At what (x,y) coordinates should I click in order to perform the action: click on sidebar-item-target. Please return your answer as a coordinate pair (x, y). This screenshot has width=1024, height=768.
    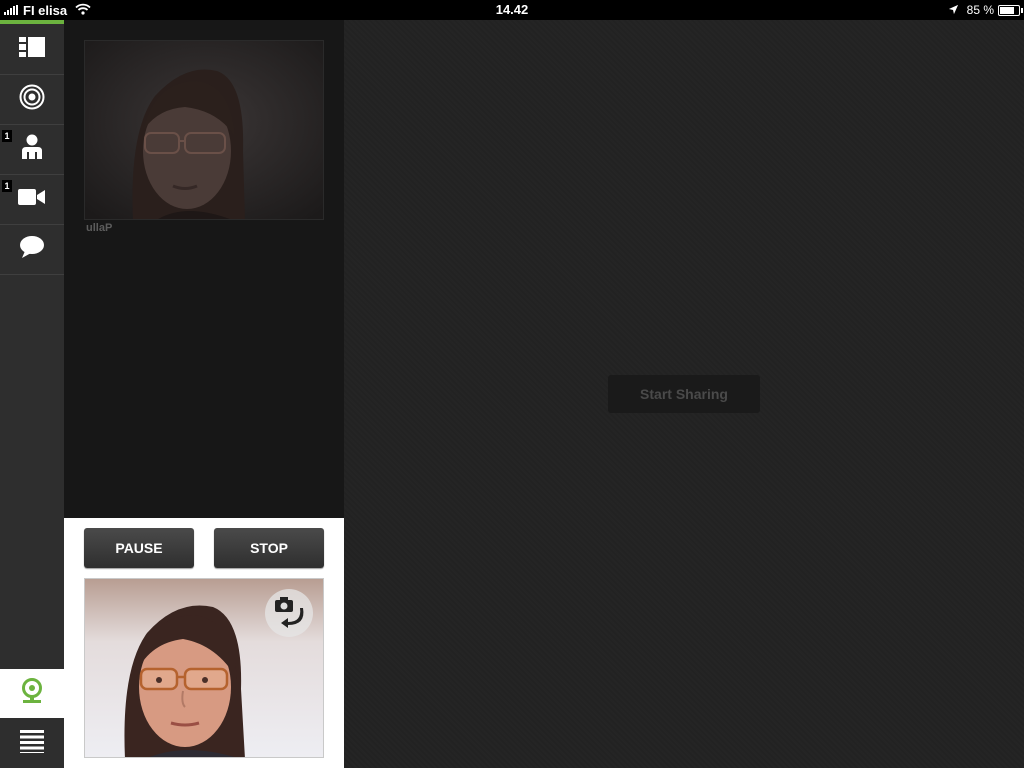
    Looking at the image, I should click on (32, 100).